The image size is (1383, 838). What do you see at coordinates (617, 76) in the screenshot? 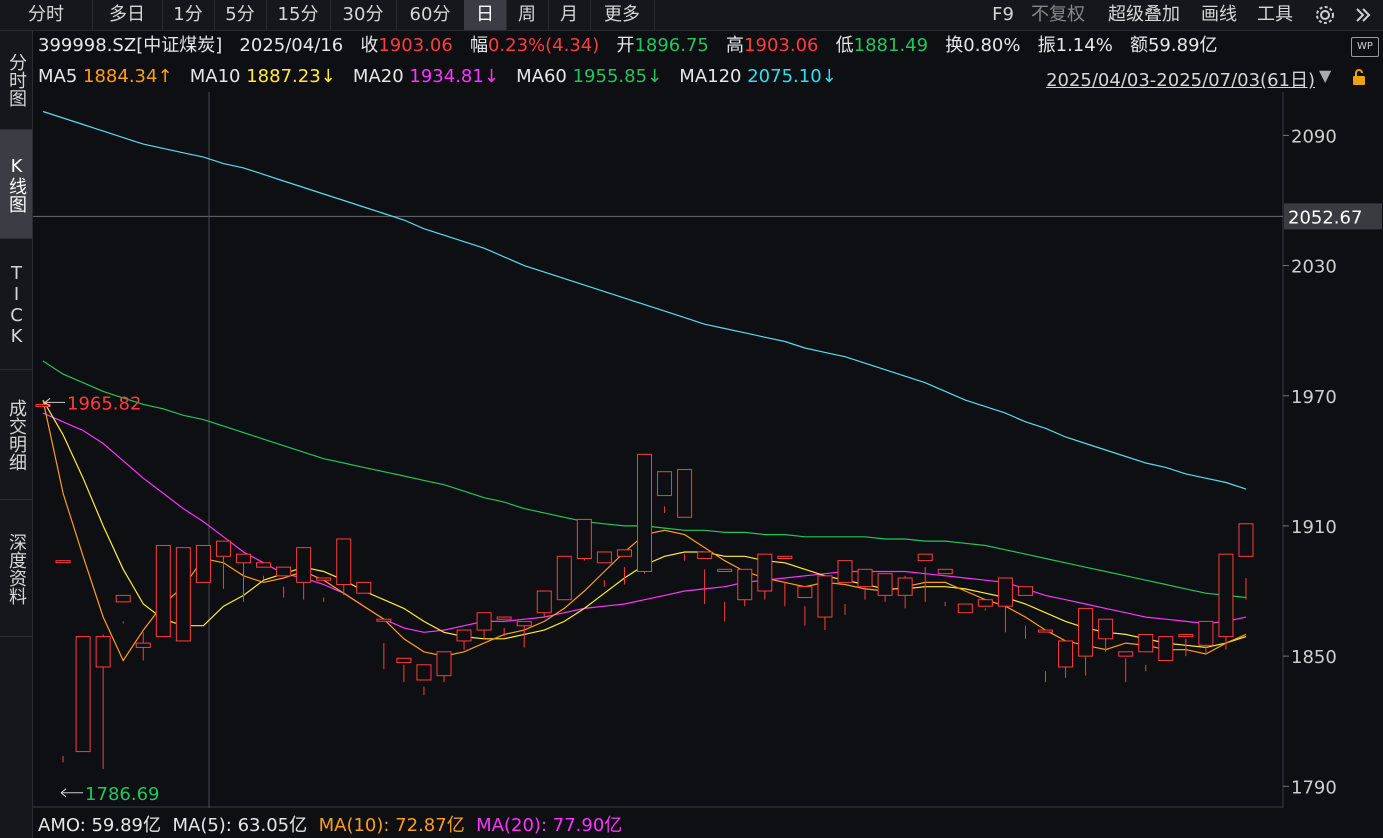
I see `ma60-value: 1955.85↓` at bounding box center [617, 76].